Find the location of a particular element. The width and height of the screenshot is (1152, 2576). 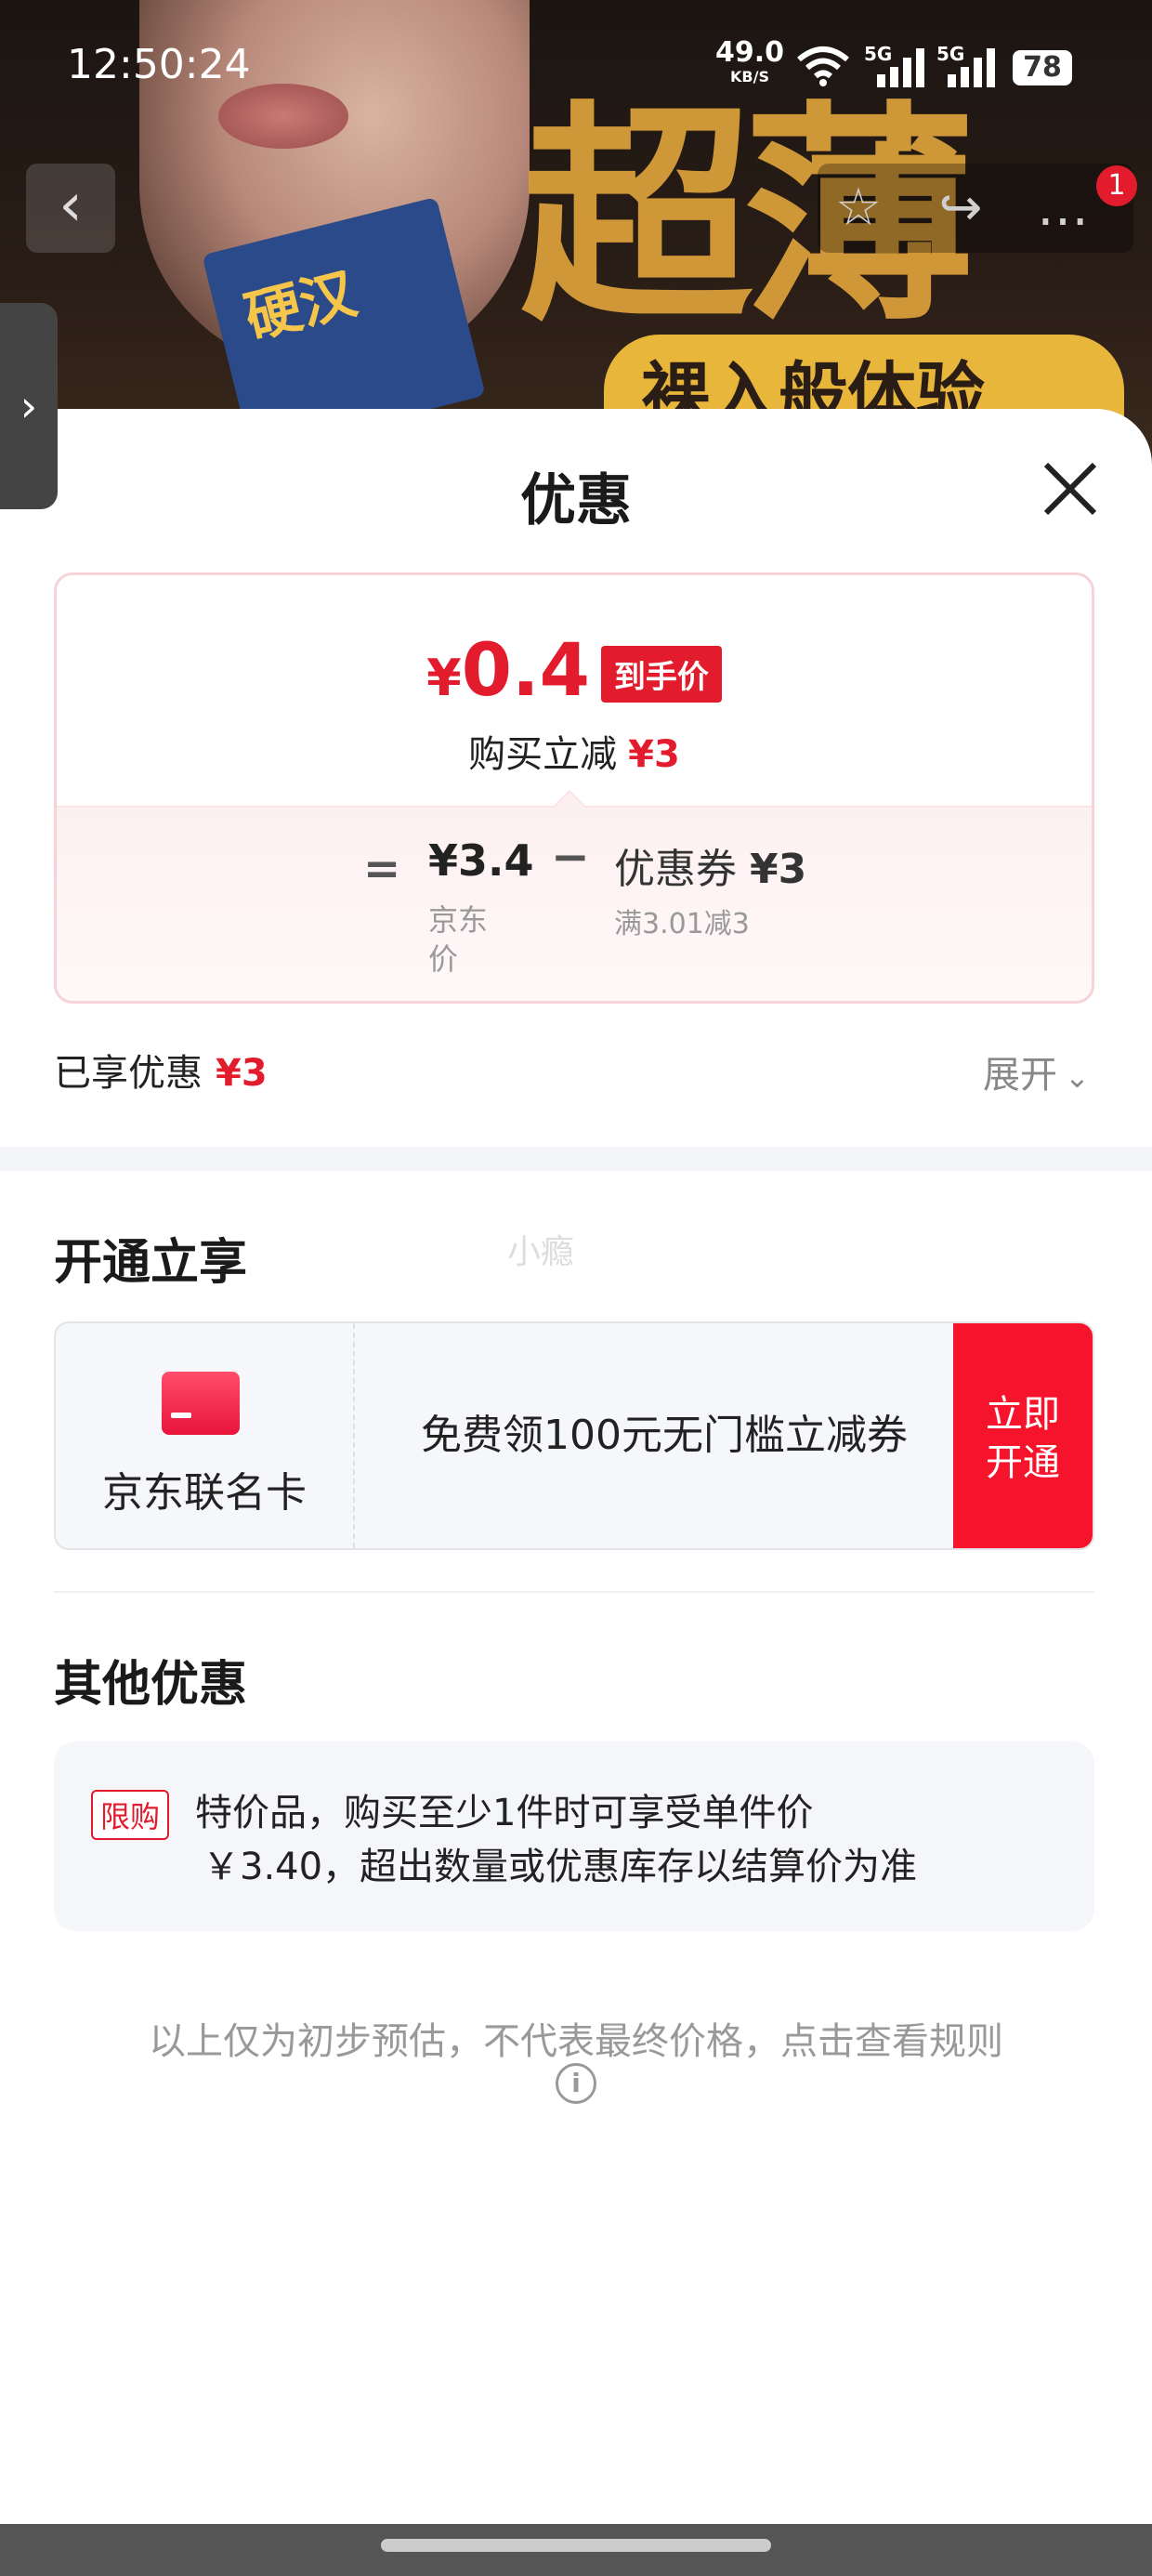

cobrand-card-offer: 京东联名卡 免费领100元无门槛立减券 立即 开通 is located at coordinates (574, 1435).